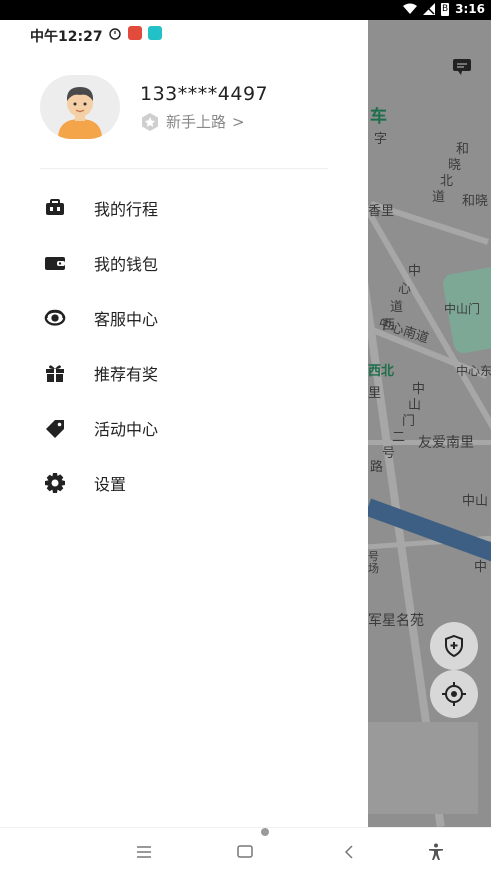 The height and width of the screenshot is (875, 491). What do you see at coordinates (126, 374) in the screenshot?
I see `menu-item-label: 推荐有奖` at bounding box center [126, 374].